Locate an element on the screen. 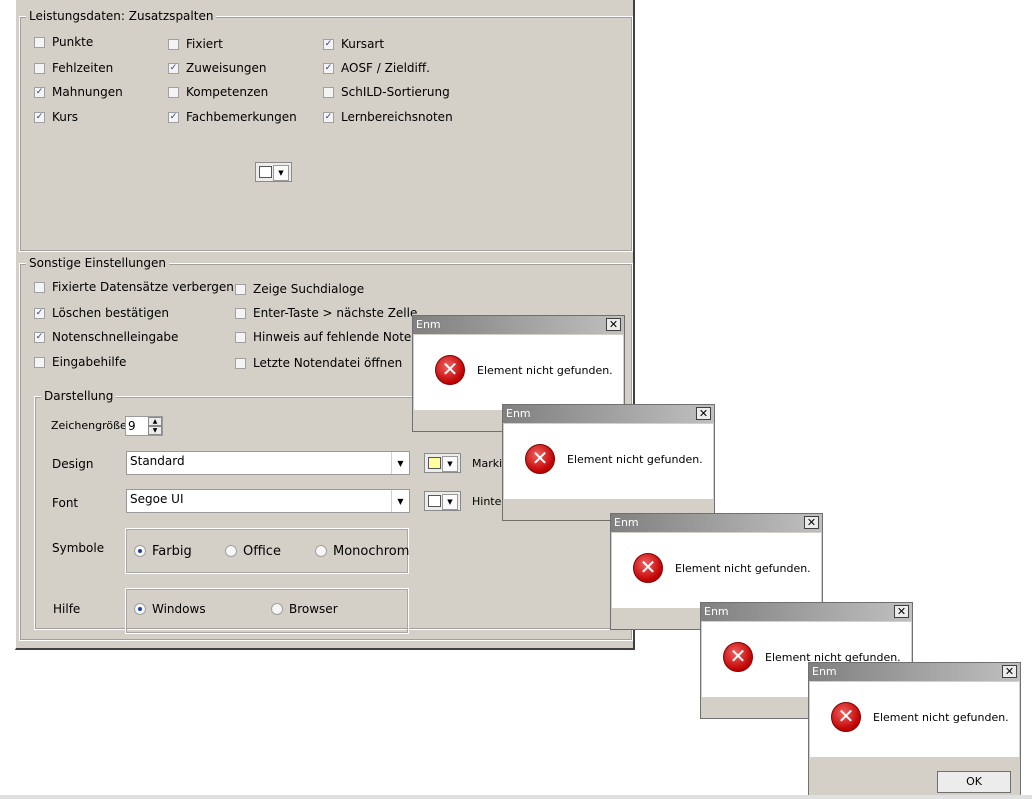 Image resolution: width=1032 pixels, height=799 pixels. checkbox-fachbemerkungen: ✓ Fachbemerkungen is located at coordinates (232, 117).